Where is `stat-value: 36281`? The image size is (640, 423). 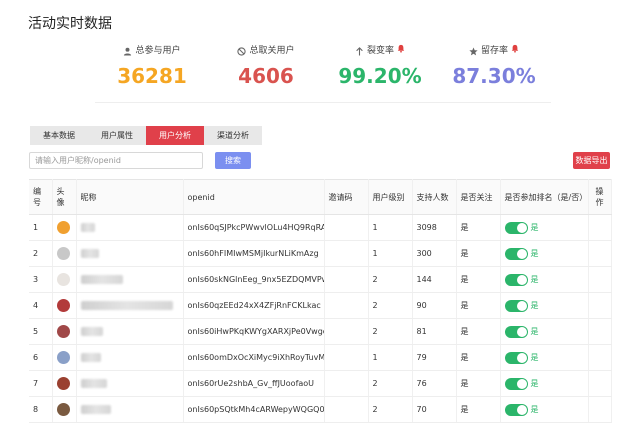 stat-value: 36281 is located at coordinates (152, 76).